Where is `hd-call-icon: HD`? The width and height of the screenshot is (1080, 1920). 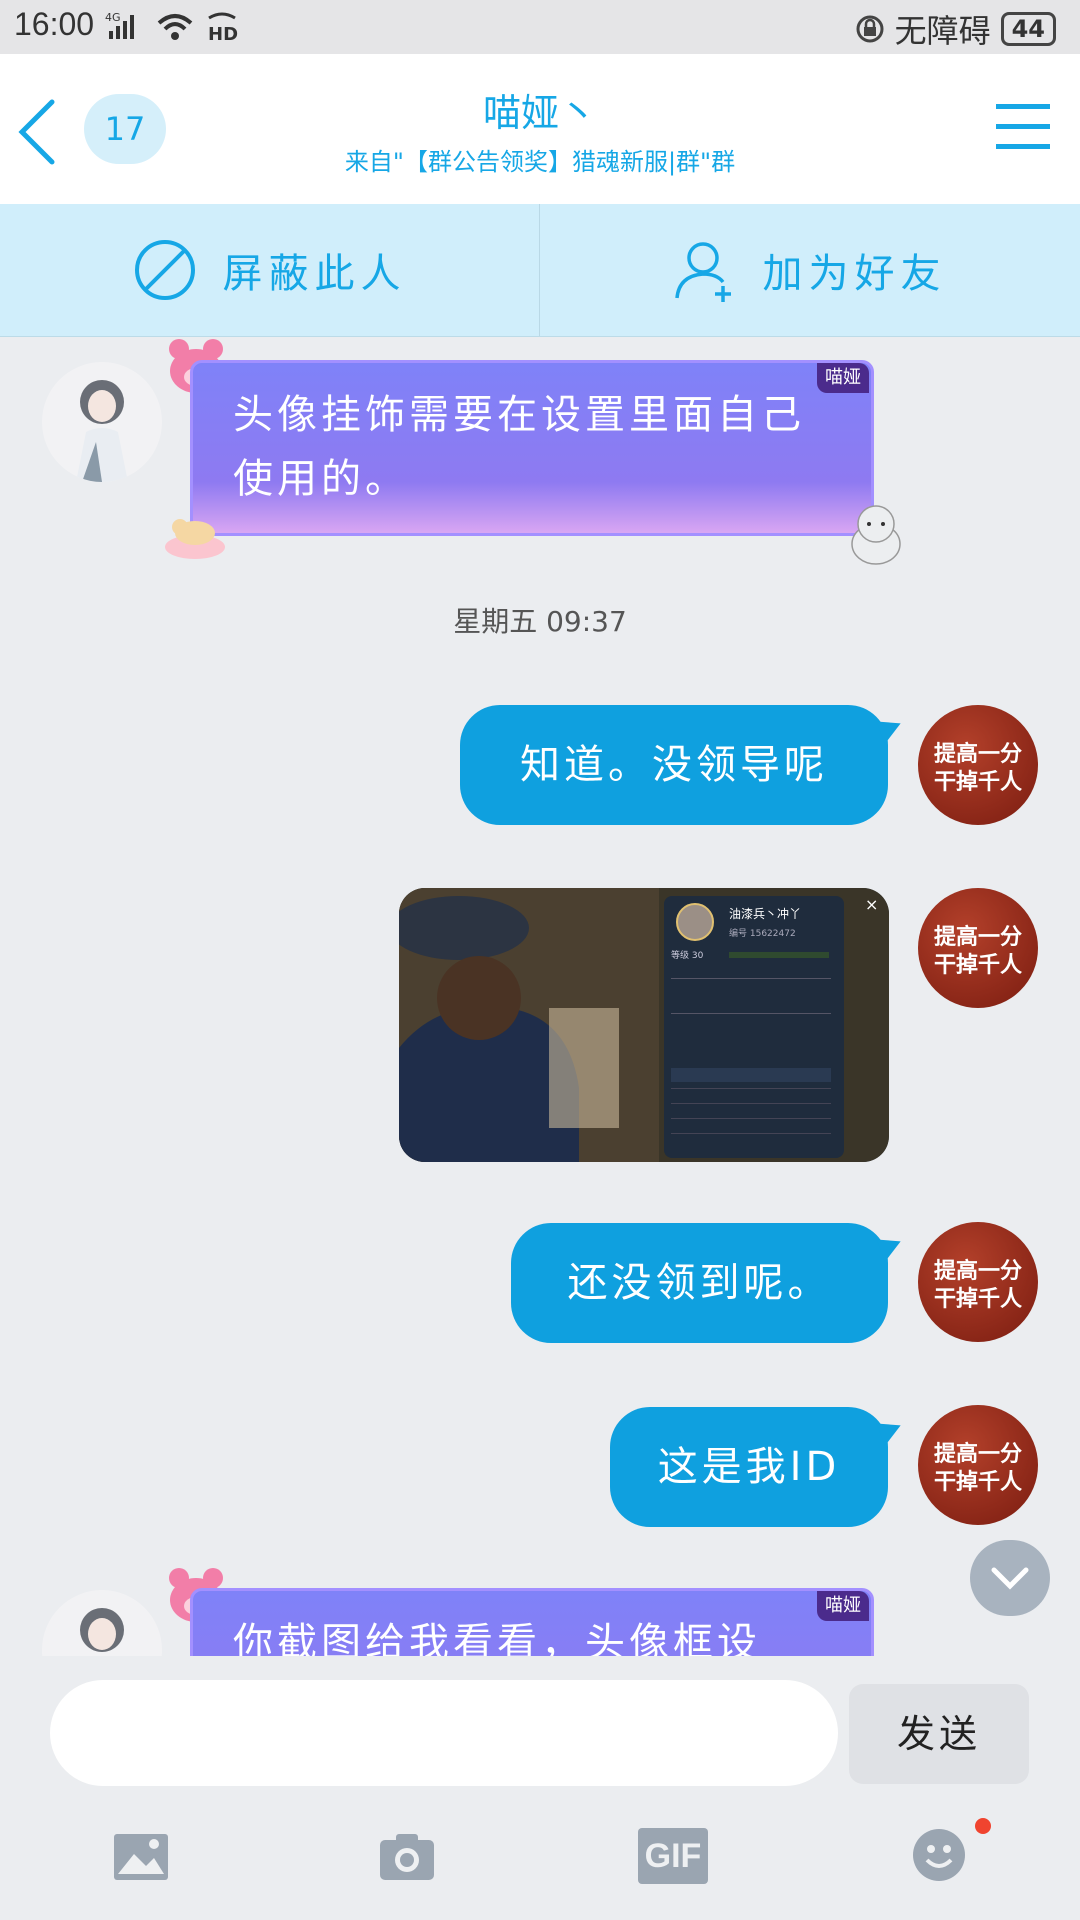 hd-call-icon: HD is located at coordinates (223, 27).